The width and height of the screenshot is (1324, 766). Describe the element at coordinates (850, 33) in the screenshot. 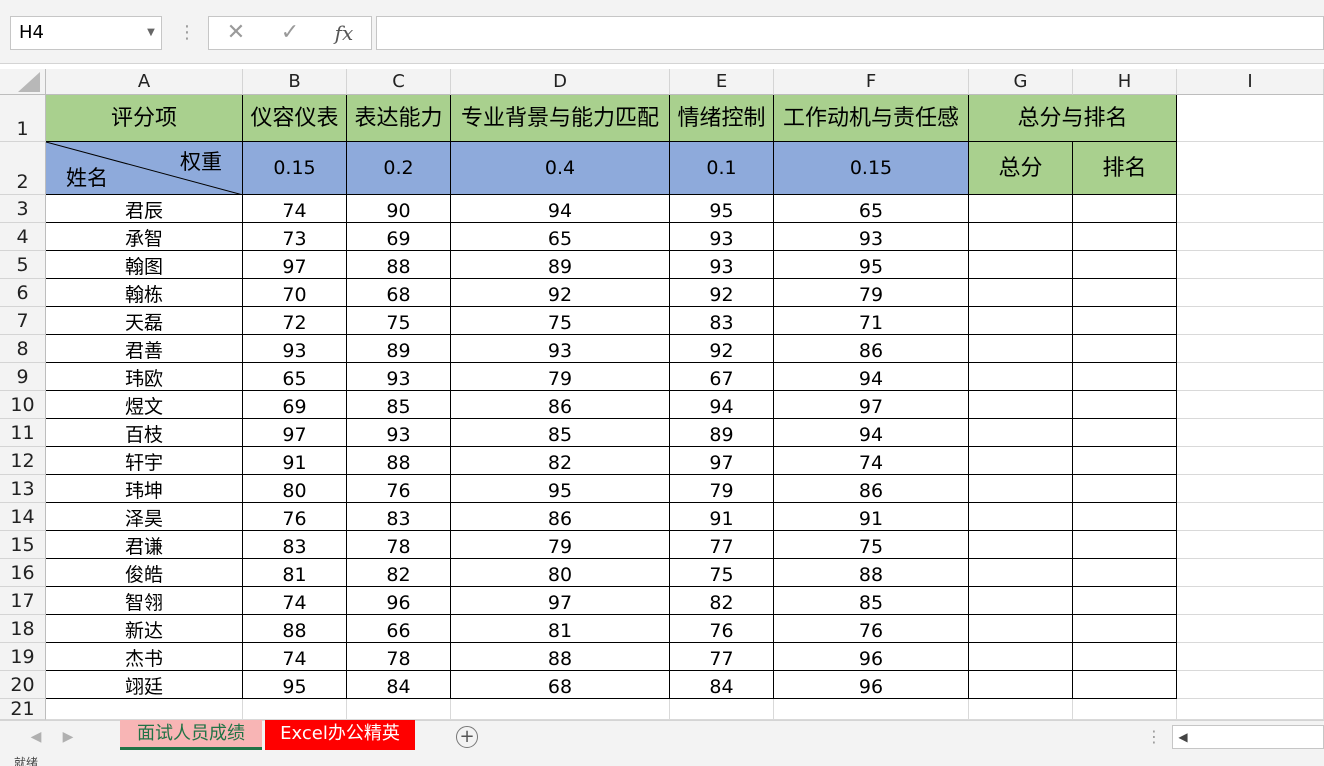

I see `formula-input` at that location.